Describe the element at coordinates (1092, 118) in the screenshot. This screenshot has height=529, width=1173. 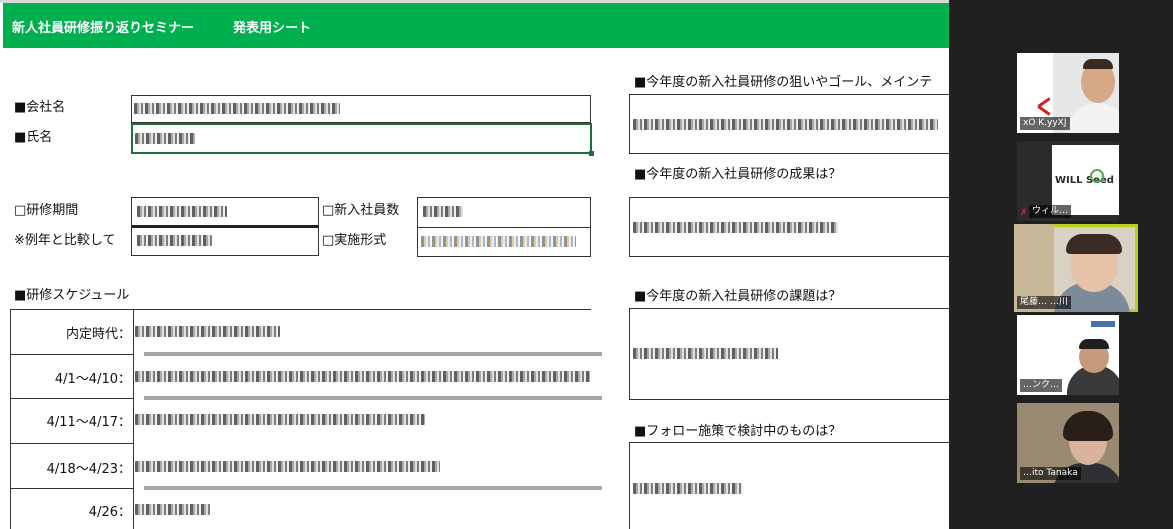
I see `person-body` at that location.